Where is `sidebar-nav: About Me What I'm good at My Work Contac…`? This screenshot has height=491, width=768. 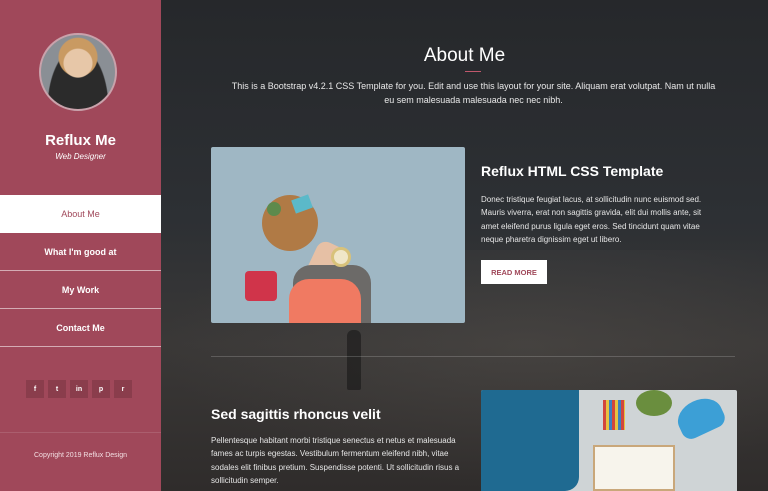
sidebar-nav: About Me What I'm good at My Work Contac… is located at coordinates (80, 271).